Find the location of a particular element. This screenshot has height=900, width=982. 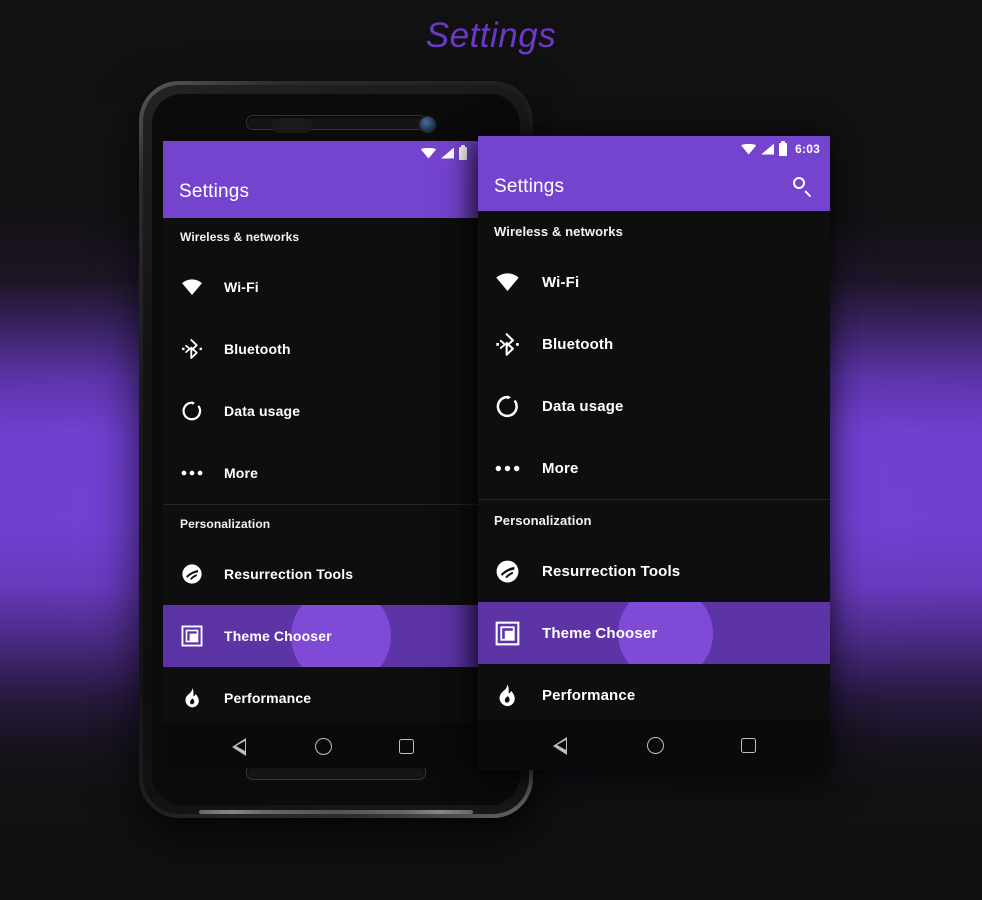

status-bar-time: 6:03 is located at coordinates (807, 149).